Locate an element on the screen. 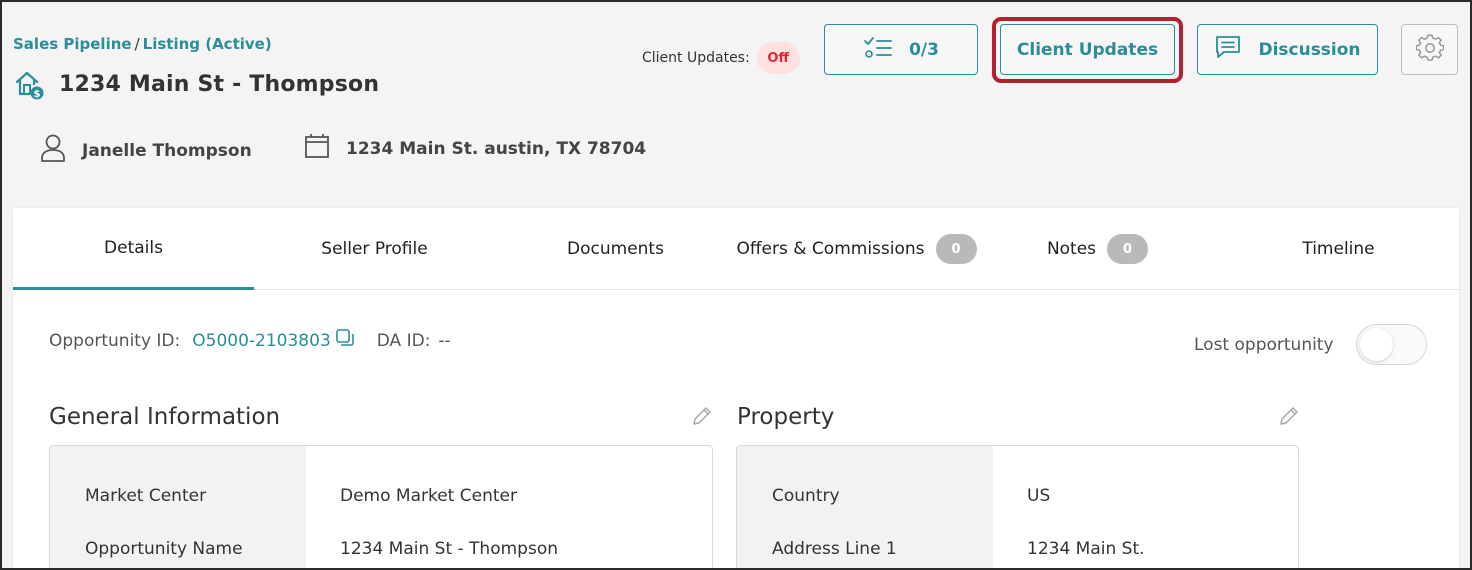 The height and width of the screenshot is (570, 1472). table-row: Opportunity Name 1234 Main St - Thompson is located at coordinates (381, 551).